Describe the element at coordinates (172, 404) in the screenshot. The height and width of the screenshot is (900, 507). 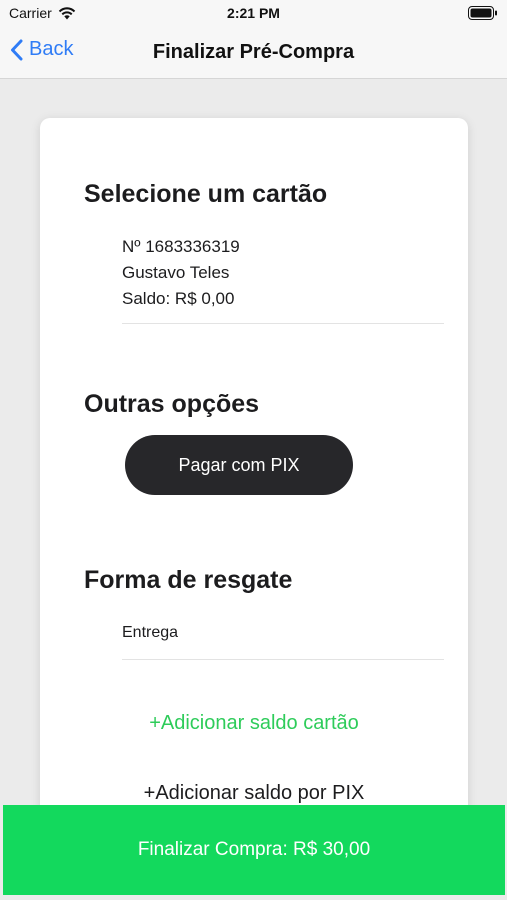
I see `other-options-heading: Outras opções` at that location.